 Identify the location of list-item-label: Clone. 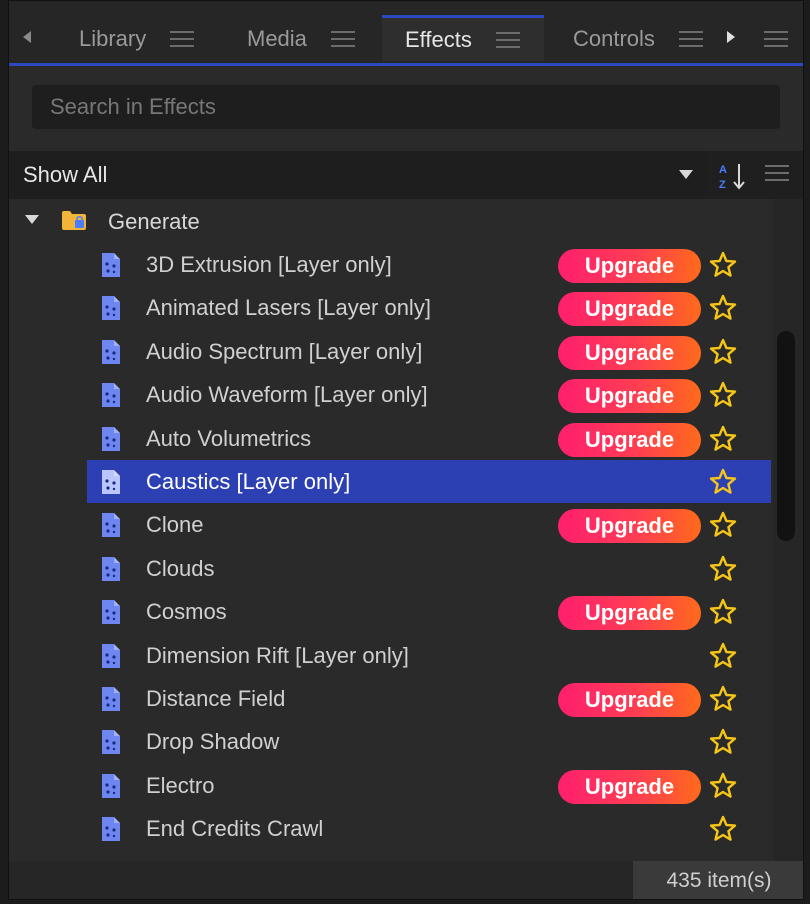
(175, 525).